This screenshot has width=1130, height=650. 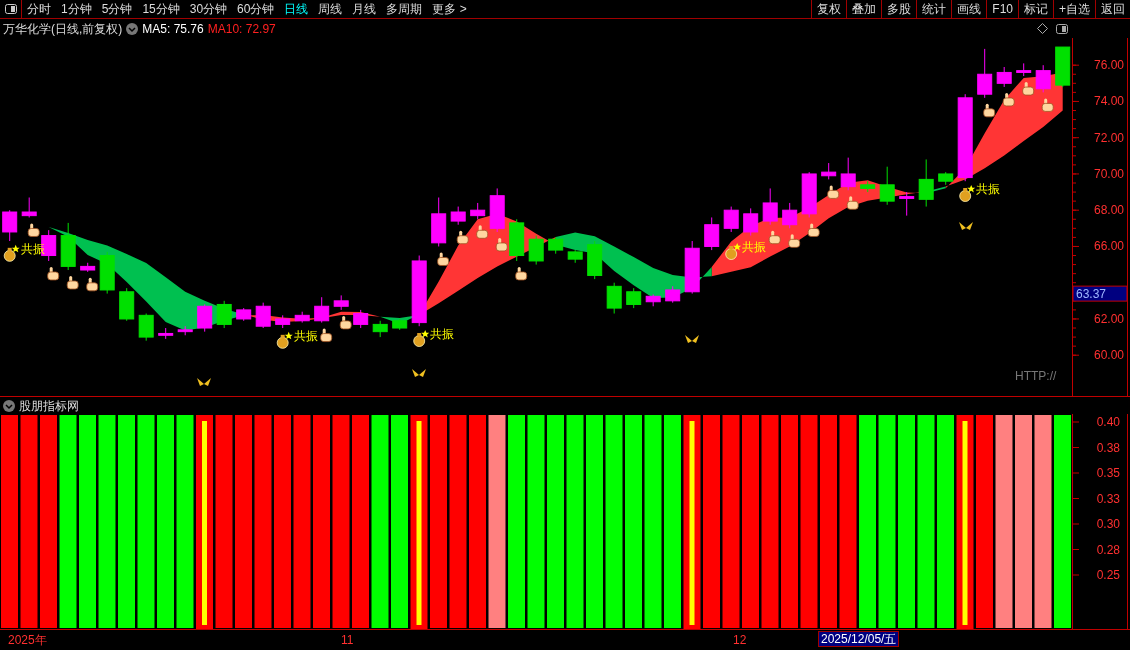 I want to click on period-tab: 日线, so click(x=296, y=9).